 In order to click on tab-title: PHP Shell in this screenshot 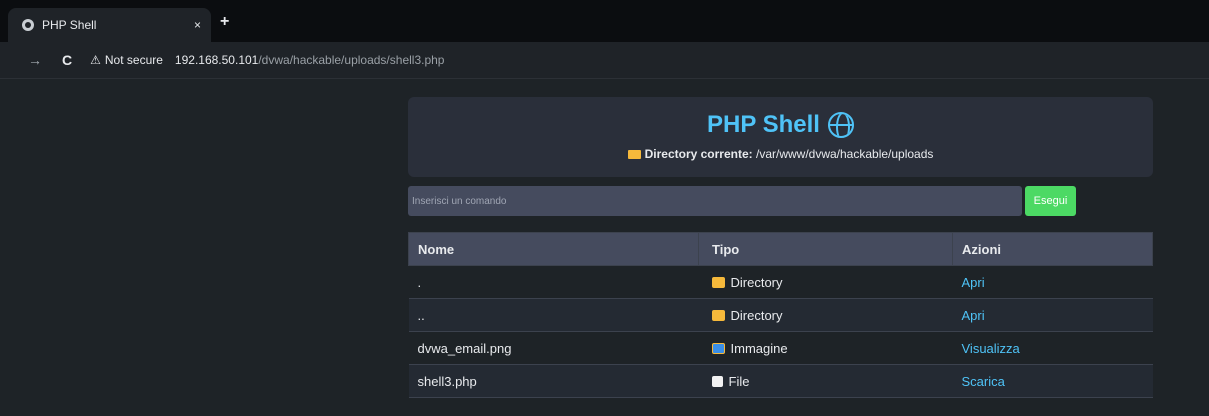, I will do `click(69, 25)`.